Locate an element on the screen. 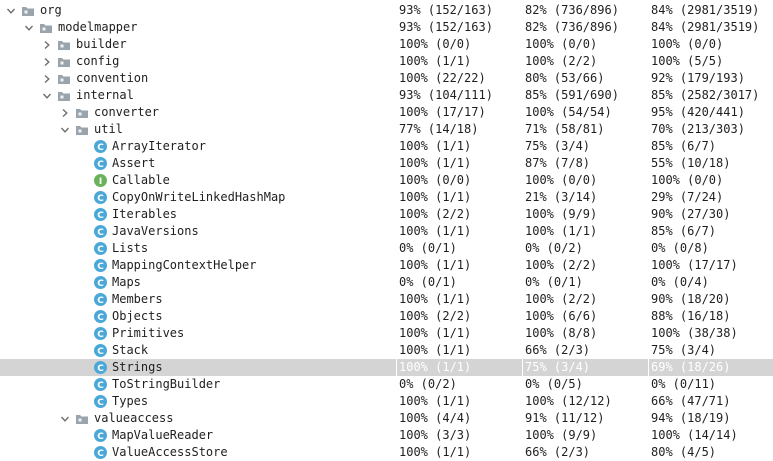 Image resolution: width=773 pixels, height=461 pixels. class-coverage-cell: 100% (0/0) is located at coordinates (435, 44).